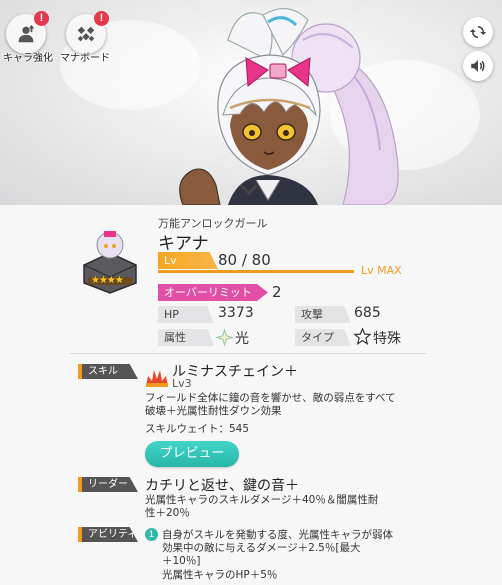  I want to click on mana-board-button: !, so click(87, 32).